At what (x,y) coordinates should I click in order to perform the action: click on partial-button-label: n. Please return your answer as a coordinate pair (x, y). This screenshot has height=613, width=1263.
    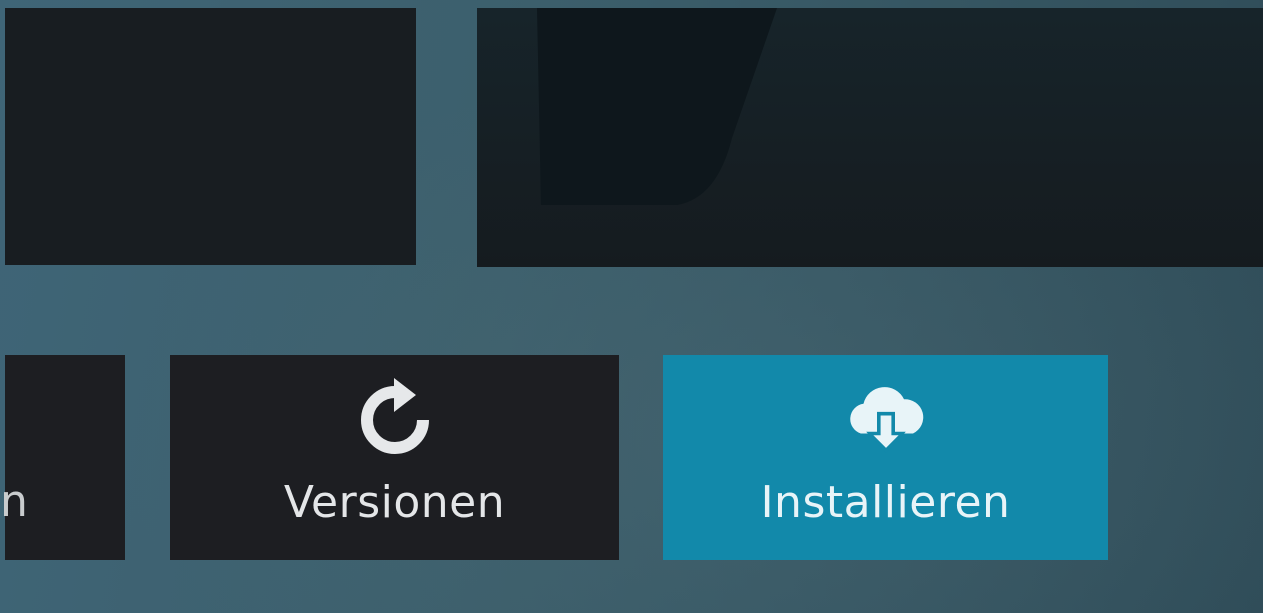
    Looking at the image, I should click on (14, 501).